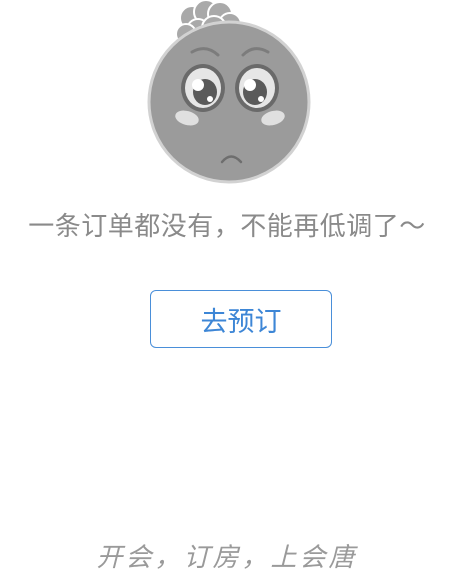  Describe the element at coordinates (241, 319) in the screenshot. I see `book-now-button: 去预订` at that location.